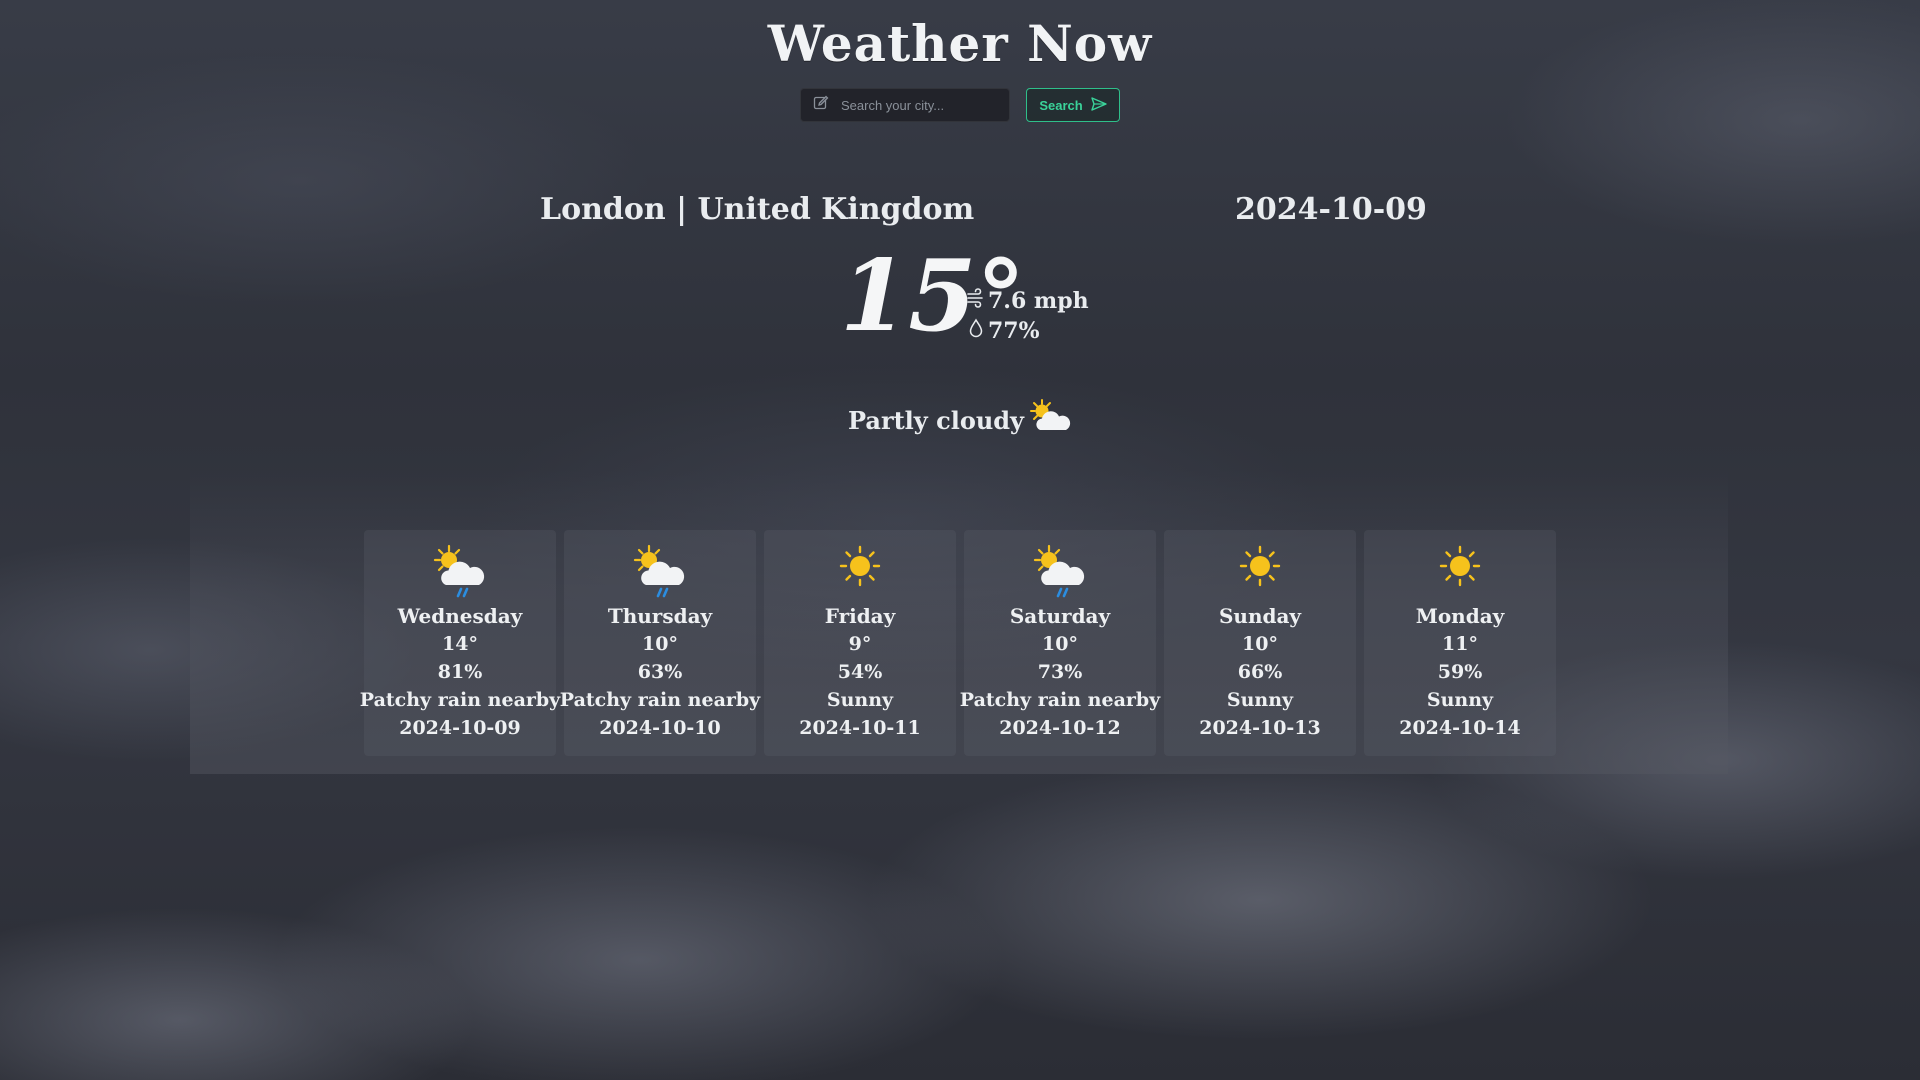  Describe the element at coordinates (1460, 728) in the screenshot. I see `forecast-date: 2024-10-14` at that location.